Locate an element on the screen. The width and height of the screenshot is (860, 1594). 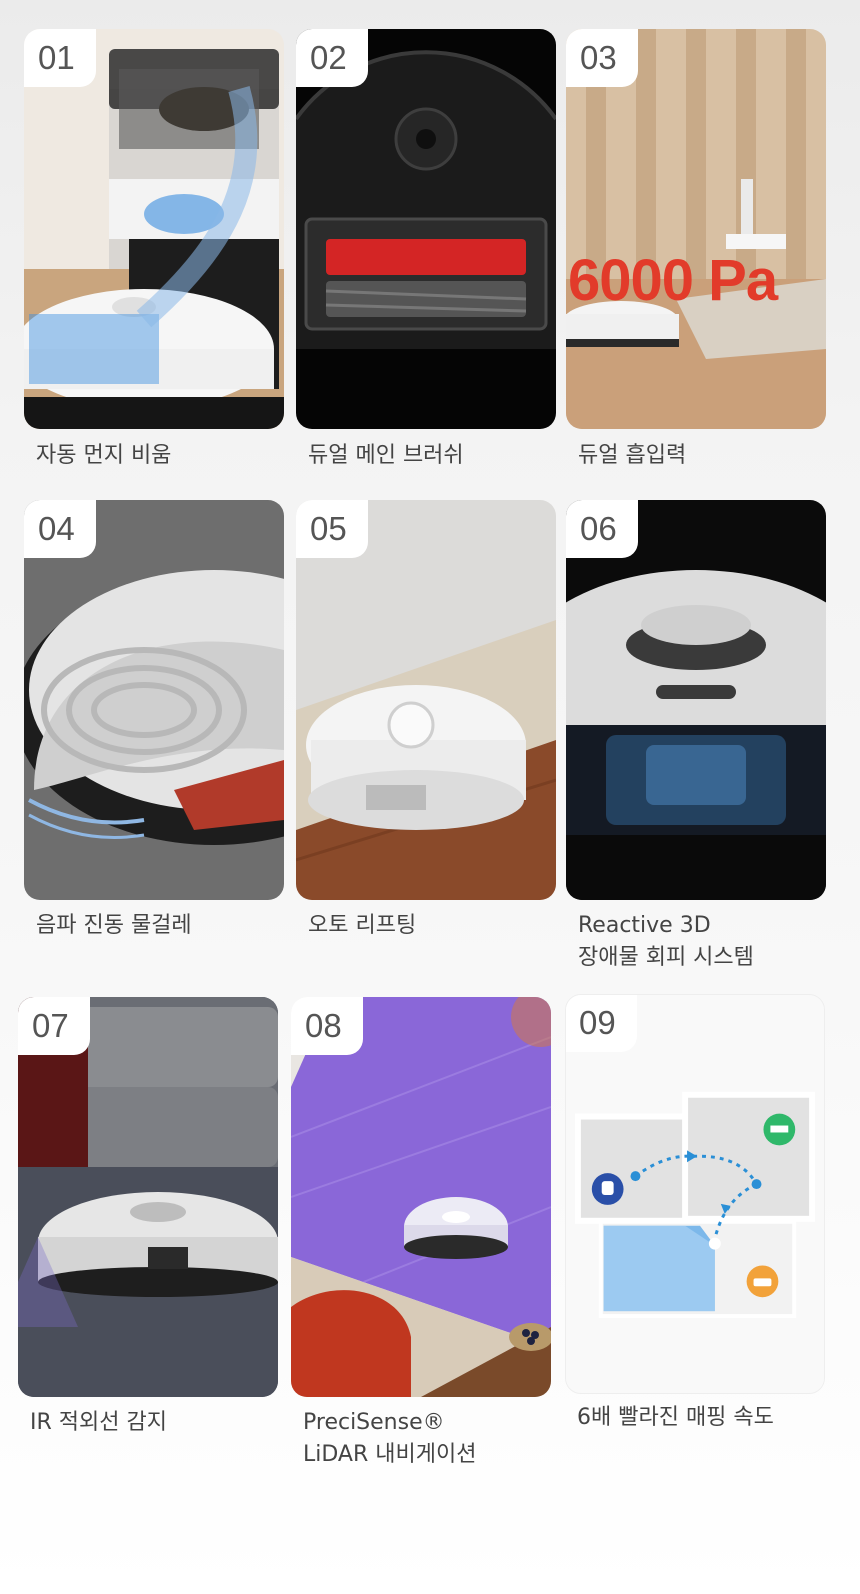
feature-card-05: 05 is located at coordinates (426, 700).